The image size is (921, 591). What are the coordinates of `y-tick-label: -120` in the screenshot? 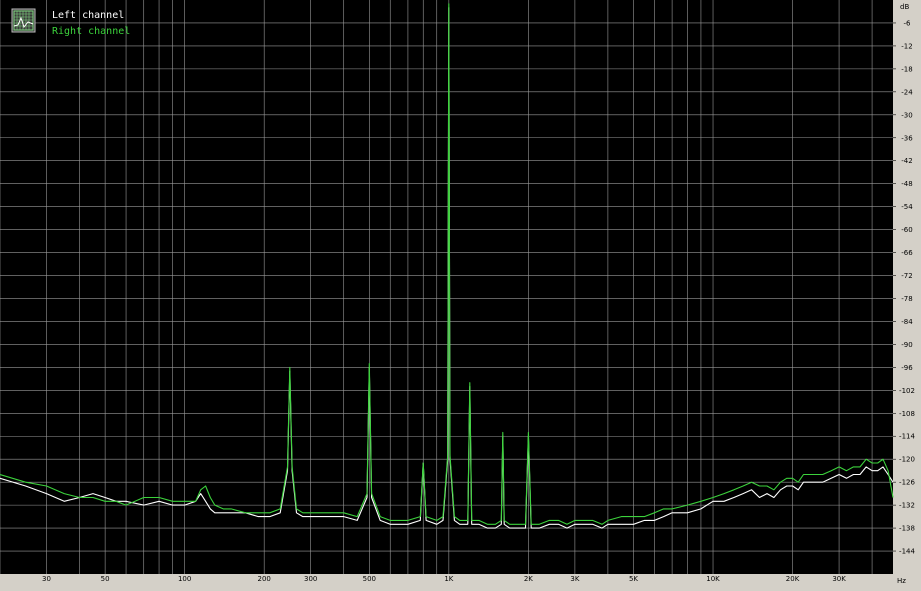 It's located at (907, 460).